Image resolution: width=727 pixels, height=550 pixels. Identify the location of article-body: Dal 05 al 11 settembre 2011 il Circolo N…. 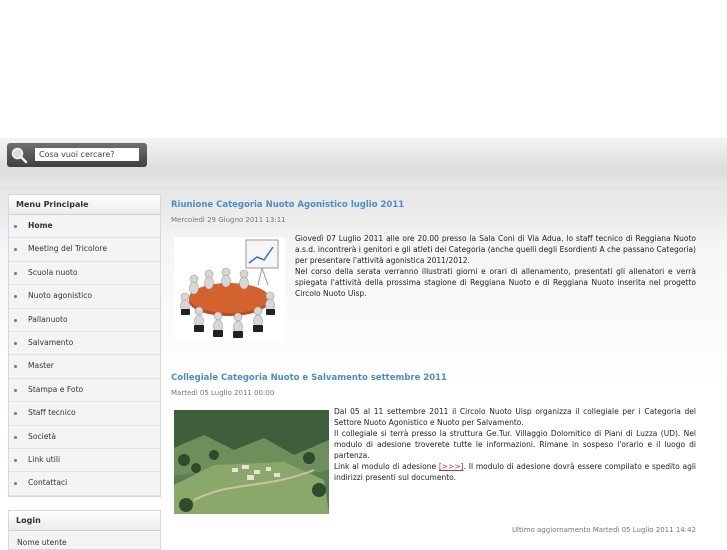
(515, 444).